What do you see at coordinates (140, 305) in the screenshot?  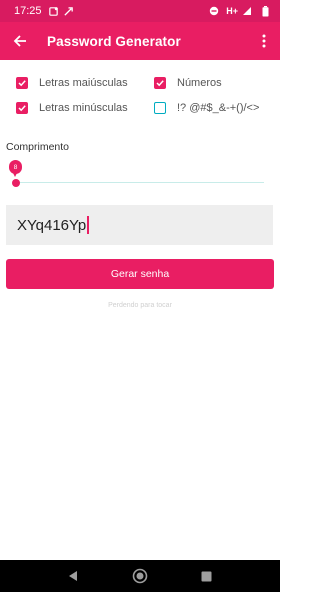 I see `credit-text: Perdendo para tocar` at bounding box center [140, 305].